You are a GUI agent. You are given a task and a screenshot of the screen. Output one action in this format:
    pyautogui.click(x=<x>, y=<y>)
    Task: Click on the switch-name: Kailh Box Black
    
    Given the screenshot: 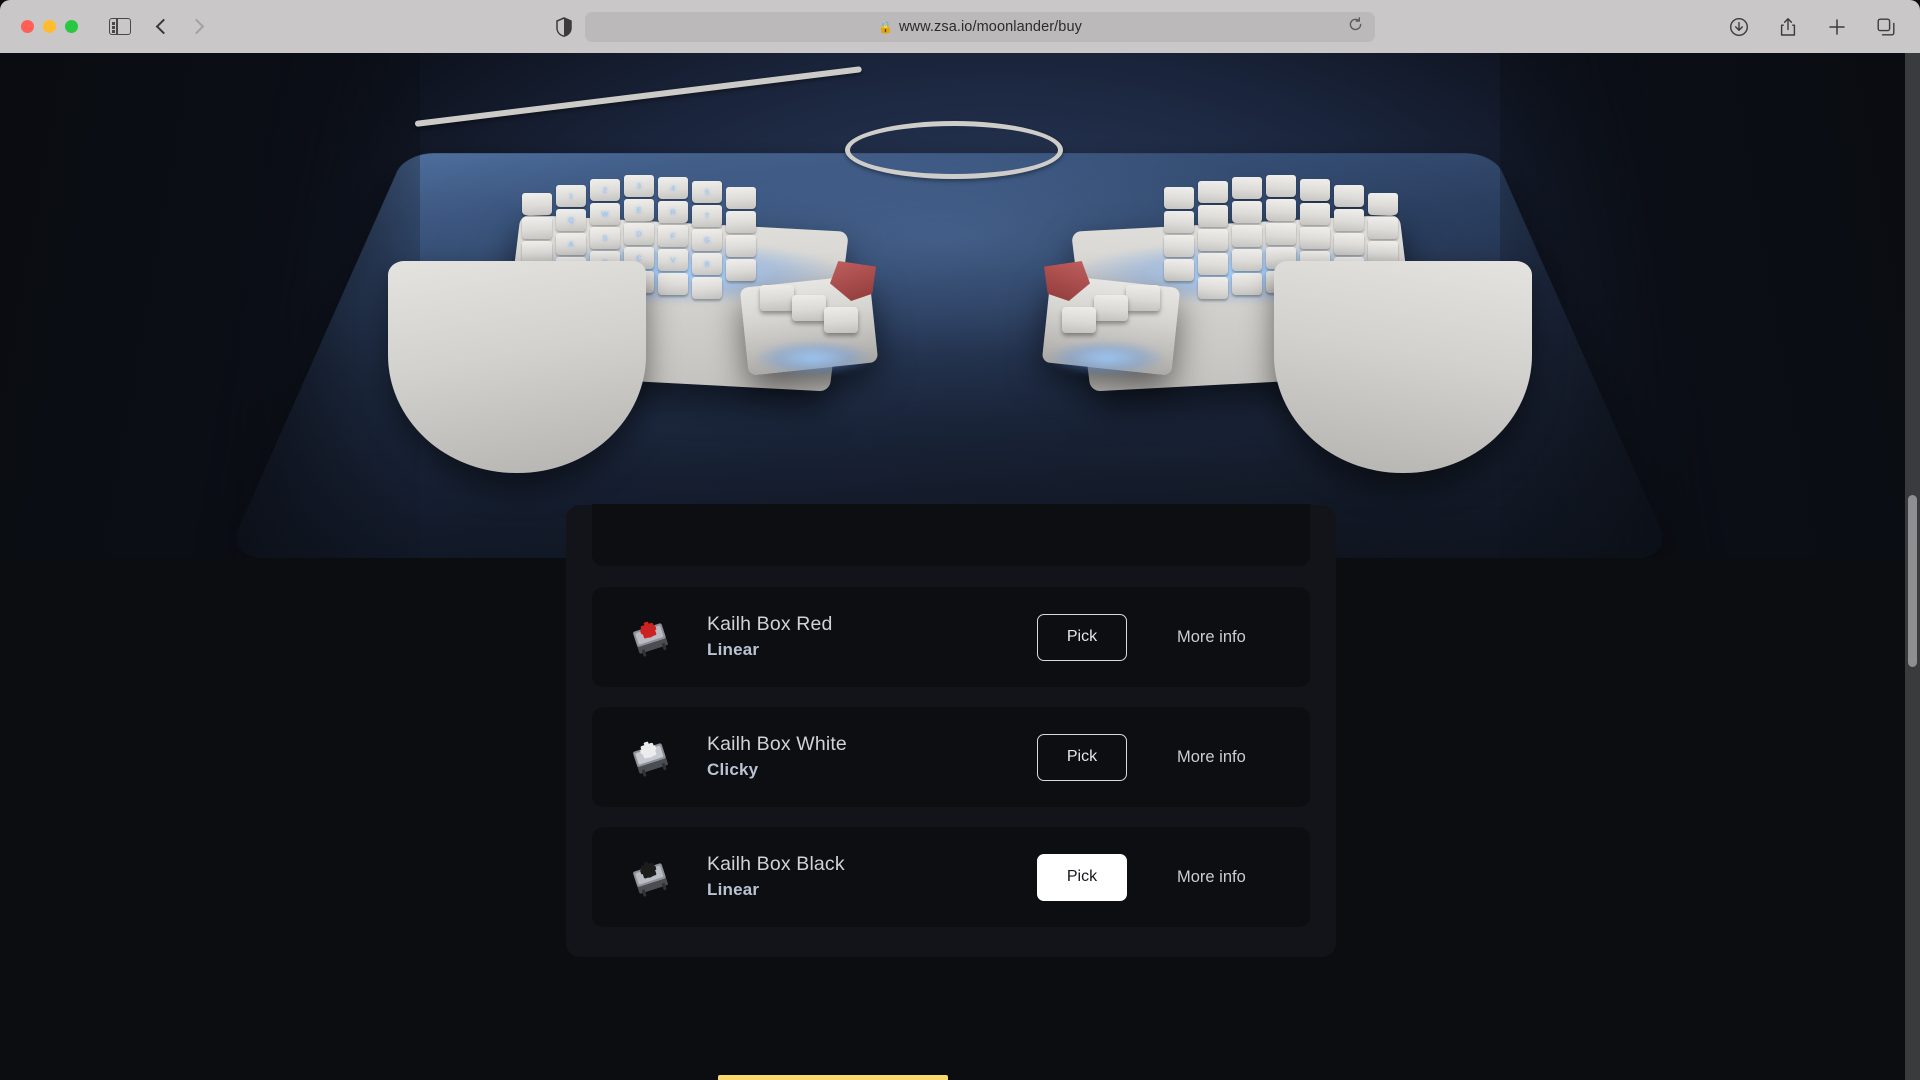 What is the action you would take?
    pyautogui.click(x=776, y=864)
    